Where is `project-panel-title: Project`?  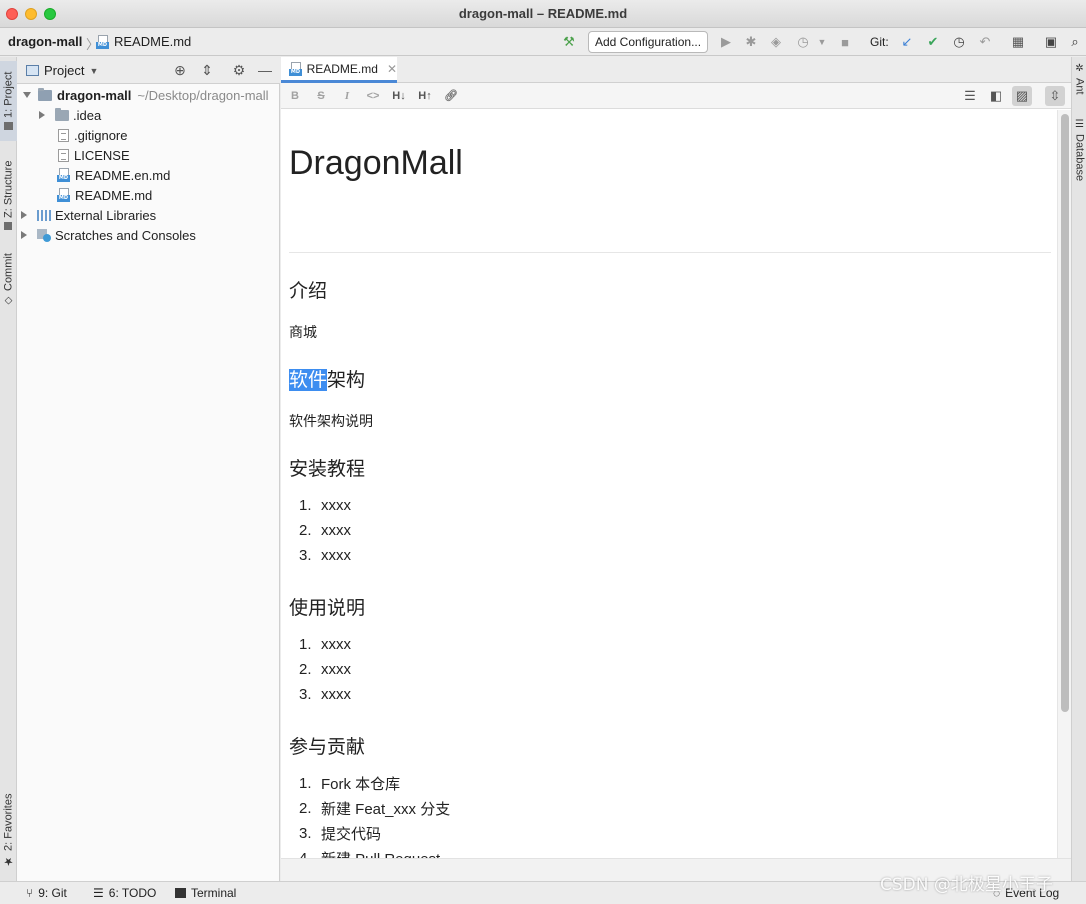
project-panel-title: Project is located at coordinates (64, 70).